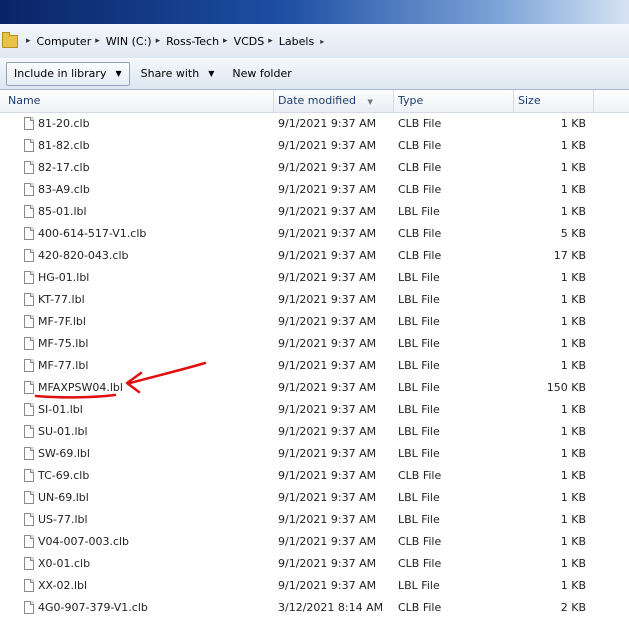 The height and width of the screenshot is (621, 629). What do you see at coordinates (573, 233) in the screenshot?
I see `file-size: 5 KB` at bounding box center [573, 233].